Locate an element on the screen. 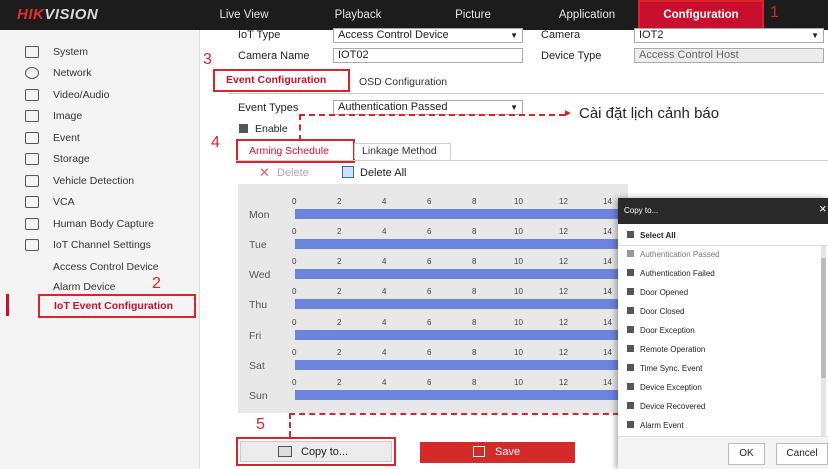 The width and height of the screenshot is (828, 469). sidebar-item-image: Image is located at coordinates (100, 116).